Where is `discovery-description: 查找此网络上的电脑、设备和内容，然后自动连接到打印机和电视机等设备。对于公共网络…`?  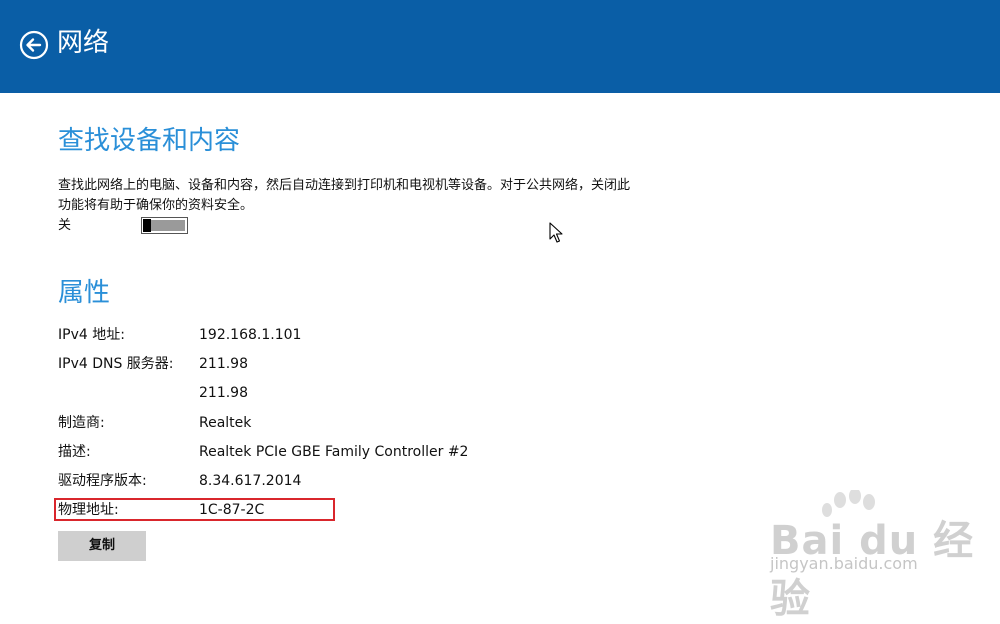 discovery-description: 查找此网络上的电脑、设备和内容，然后自动连接到打印机和电视机等设备。对于公共网络… is located at coordinates (344, 195).